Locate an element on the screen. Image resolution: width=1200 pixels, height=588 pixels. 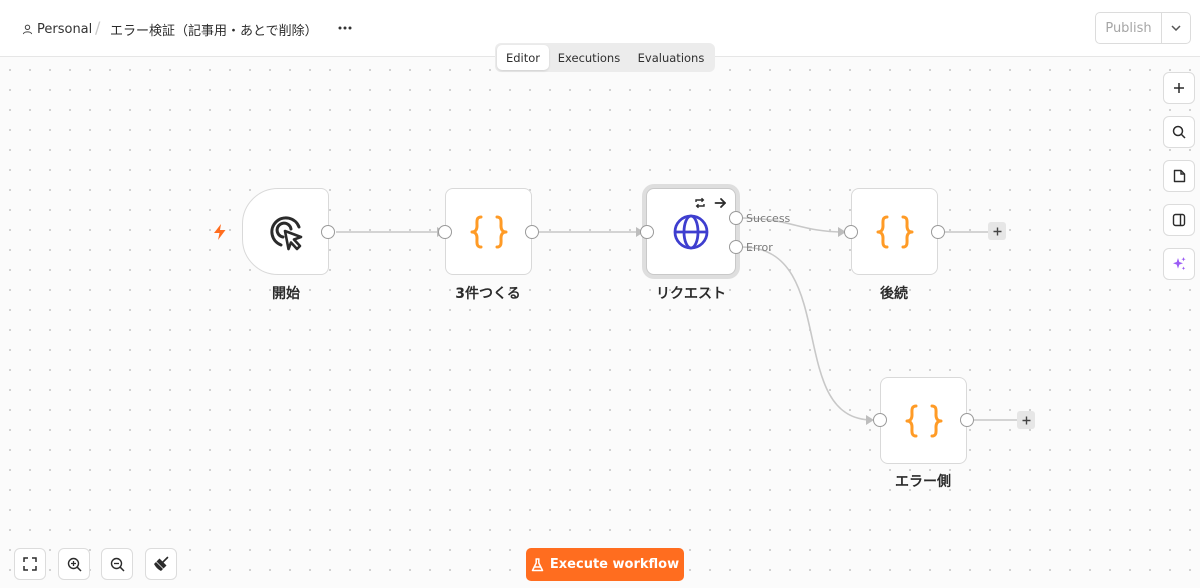
node-followup-label: 後続 is located at coordinates (894, 294).